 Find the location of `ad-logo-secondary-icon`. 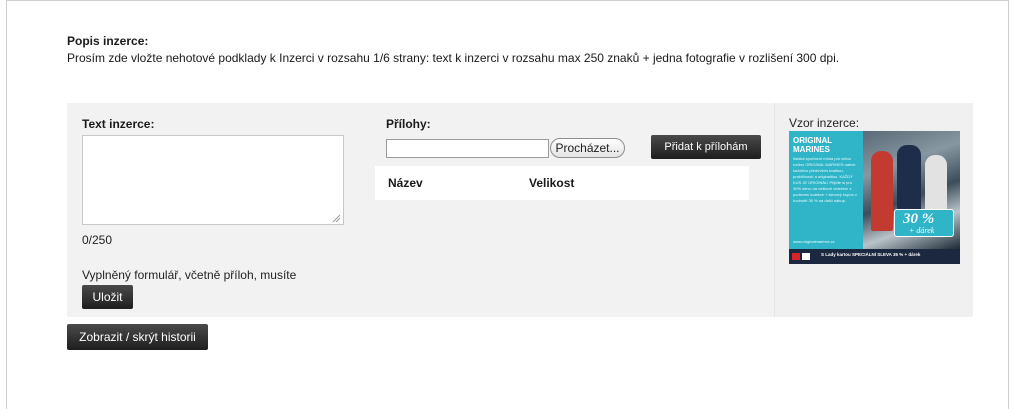

ad-logo-secondary-icon is located at coordinates (806, 256).